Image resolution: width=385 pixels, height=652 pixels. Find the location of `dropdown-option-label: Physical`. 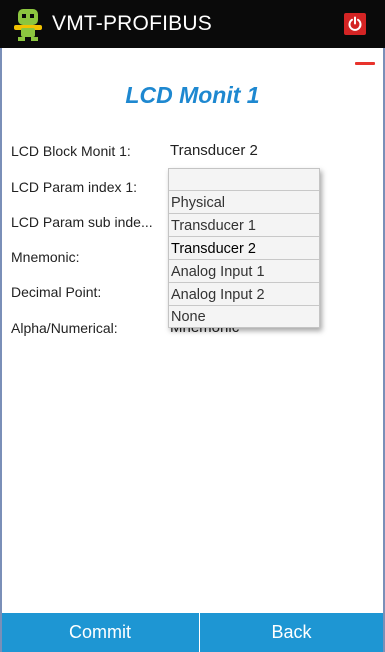

dropdown-option-label: Physical is located at coordinates (198, 203).